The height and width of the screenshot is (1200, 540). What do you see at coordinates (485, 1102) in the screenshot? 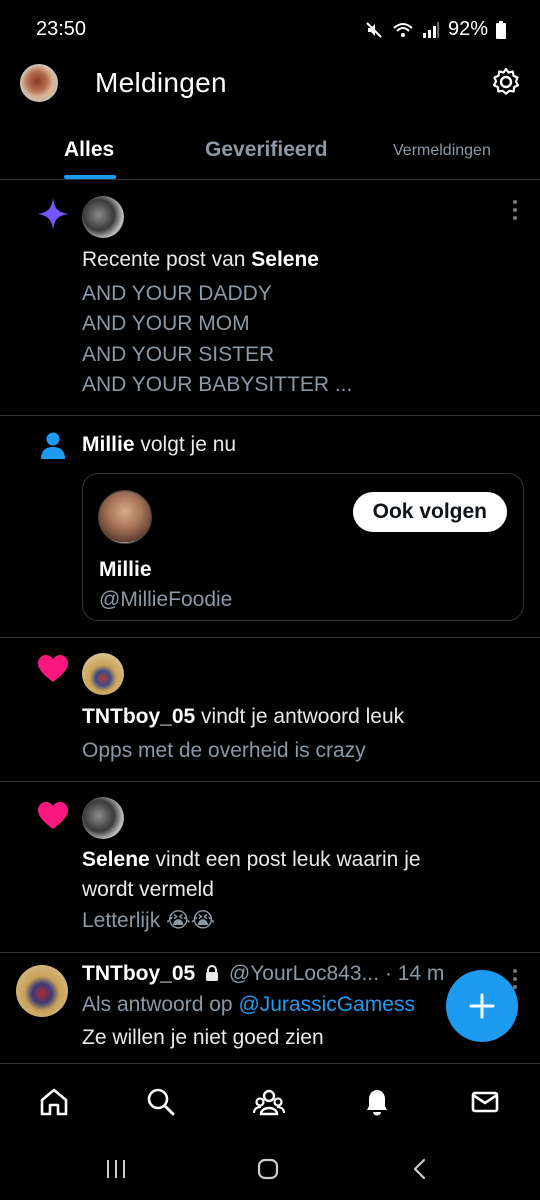
I see `messages-icon` at bounding box center [485, 1102].